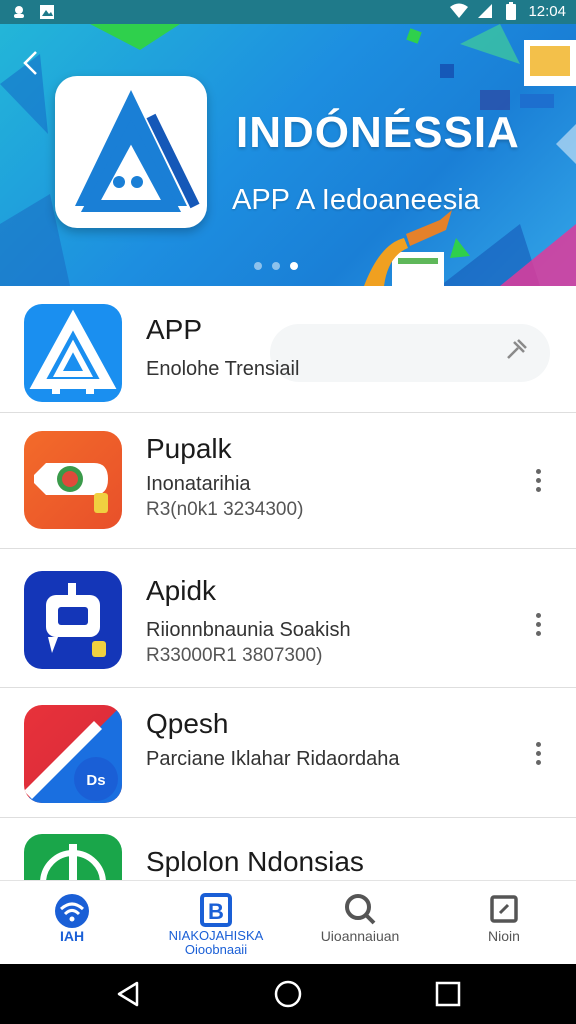  What do you see at coordinates (128, 994) in the screenshot?
I see `back-icon` at bounding box center [128, 994].